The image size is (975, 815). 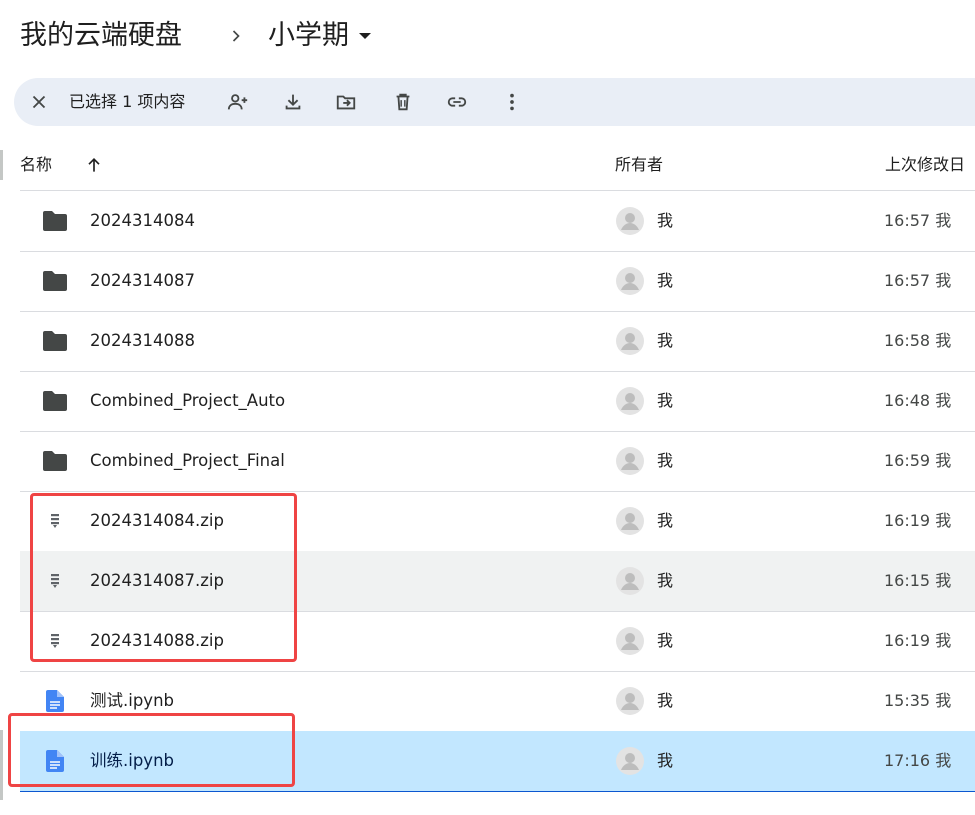 What do you see at coordinates (925, 165) in the screenshot?
I see `column-modified: 上次修改日` at bounding box center [925, 165].